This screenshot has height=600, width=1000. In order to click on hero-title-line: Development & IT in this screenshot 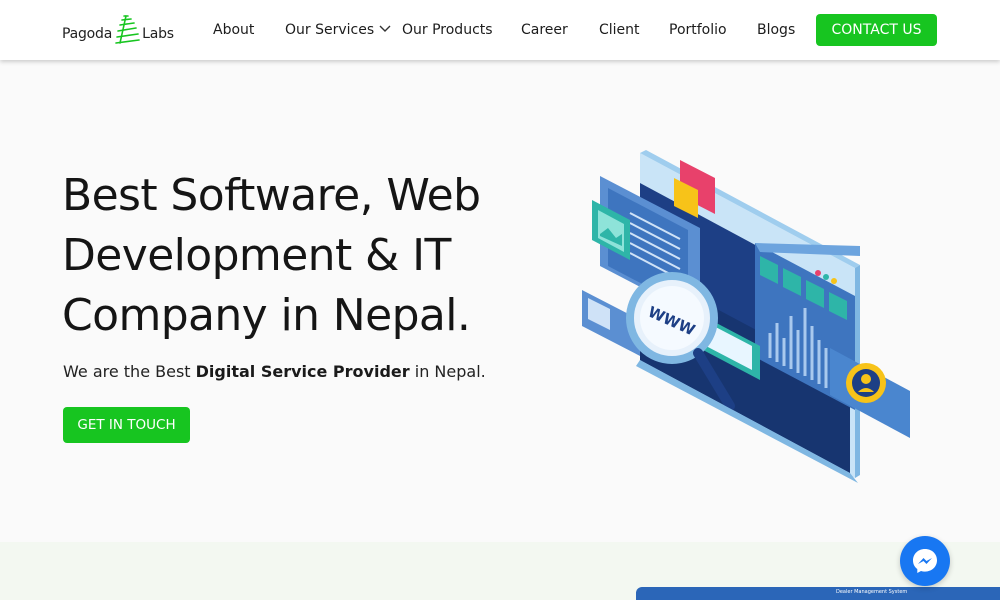, I will do `click(256, 255)`.